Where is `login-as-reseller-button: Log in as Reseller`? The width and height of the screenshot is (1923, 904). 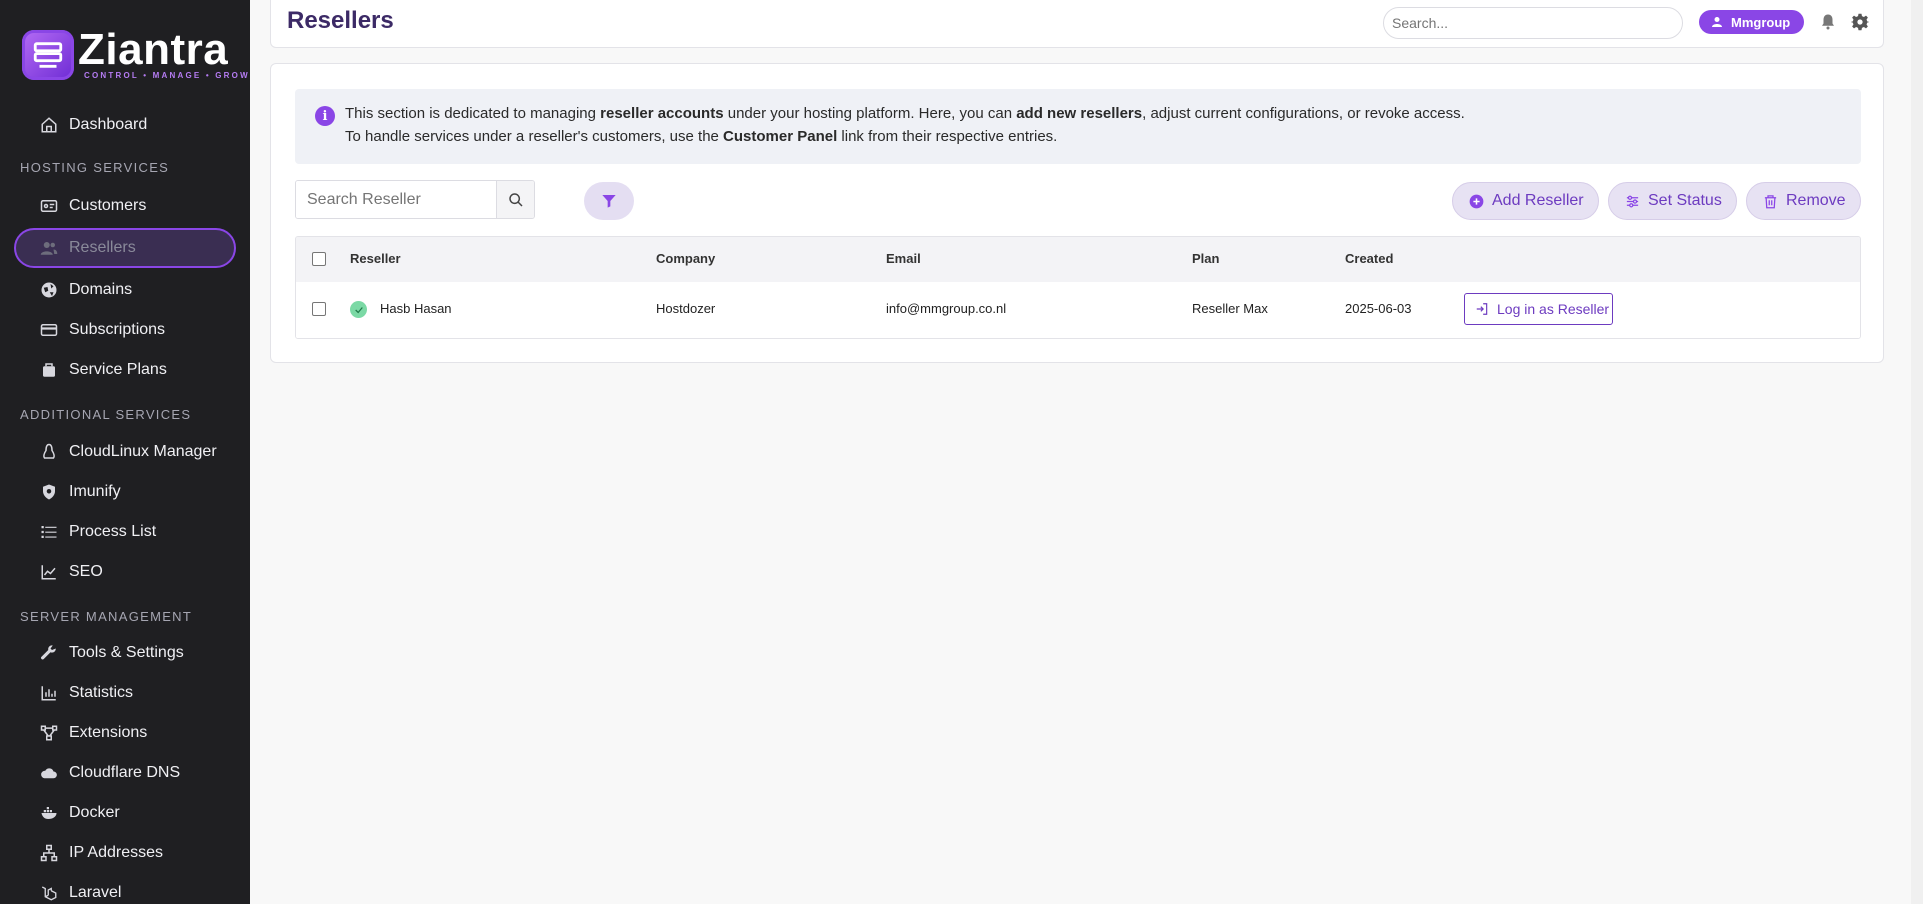
login-as-reseller-button: Log in as Reseller is located at coordinates (1538, 309).